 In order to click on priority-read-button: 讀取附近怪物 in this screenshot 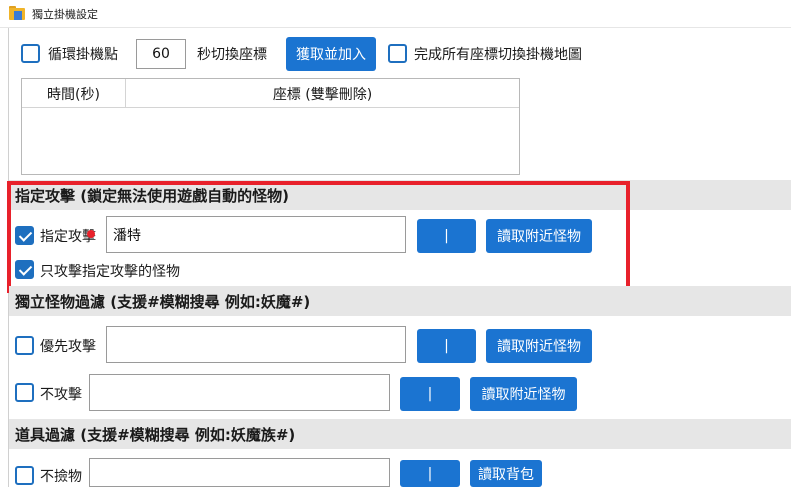, I will do `click(539, 346)`.